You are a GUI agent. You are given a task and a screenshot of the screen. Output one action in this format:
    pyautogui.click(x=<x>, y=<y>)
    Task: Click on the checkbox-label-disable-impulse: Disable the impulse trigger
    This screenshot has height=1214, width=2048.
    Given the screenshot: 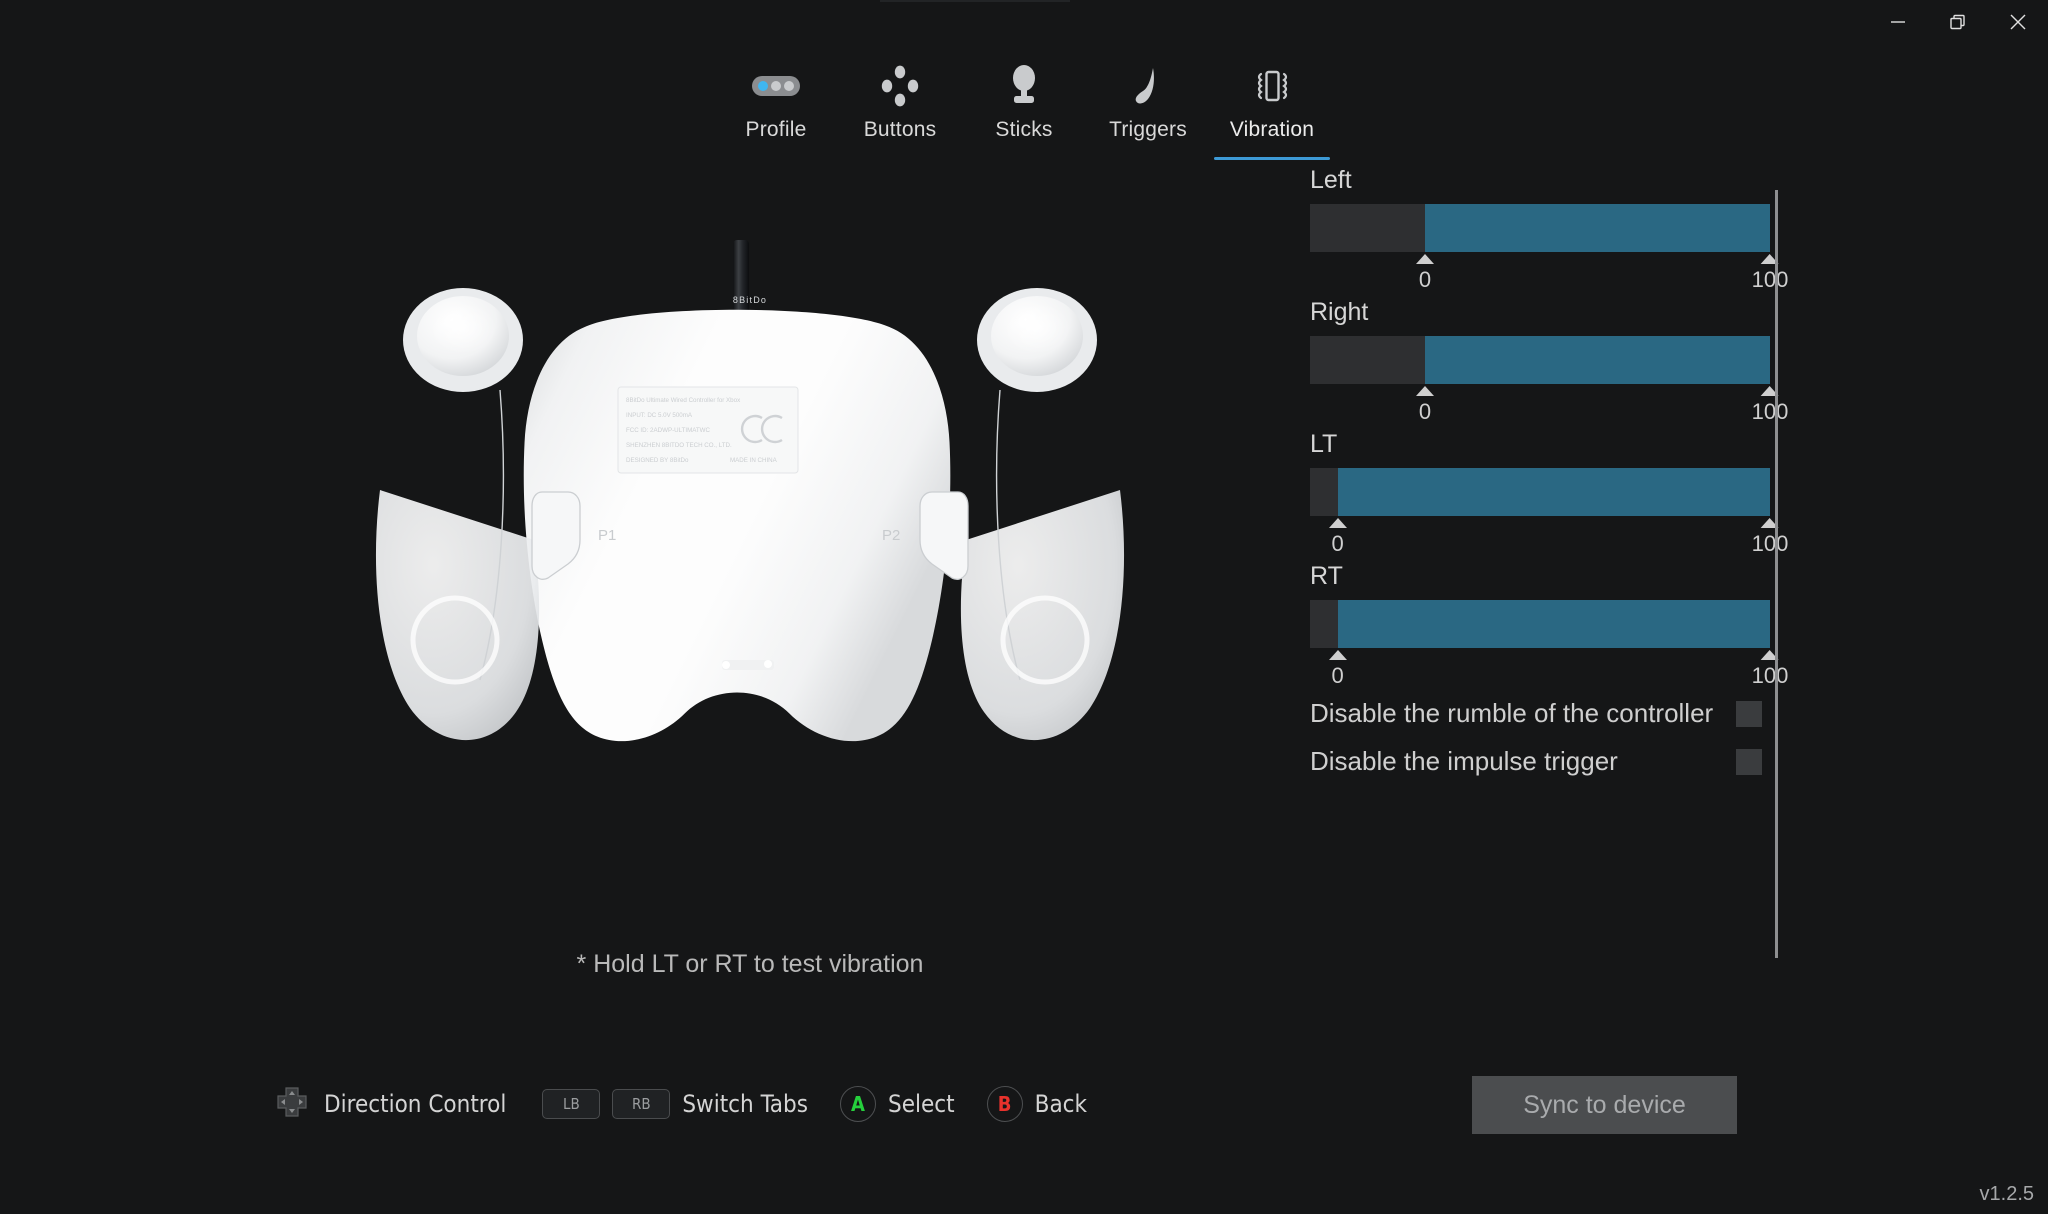 What is the action you would take?
    pyautogui.click(x=1464, y=761)
    